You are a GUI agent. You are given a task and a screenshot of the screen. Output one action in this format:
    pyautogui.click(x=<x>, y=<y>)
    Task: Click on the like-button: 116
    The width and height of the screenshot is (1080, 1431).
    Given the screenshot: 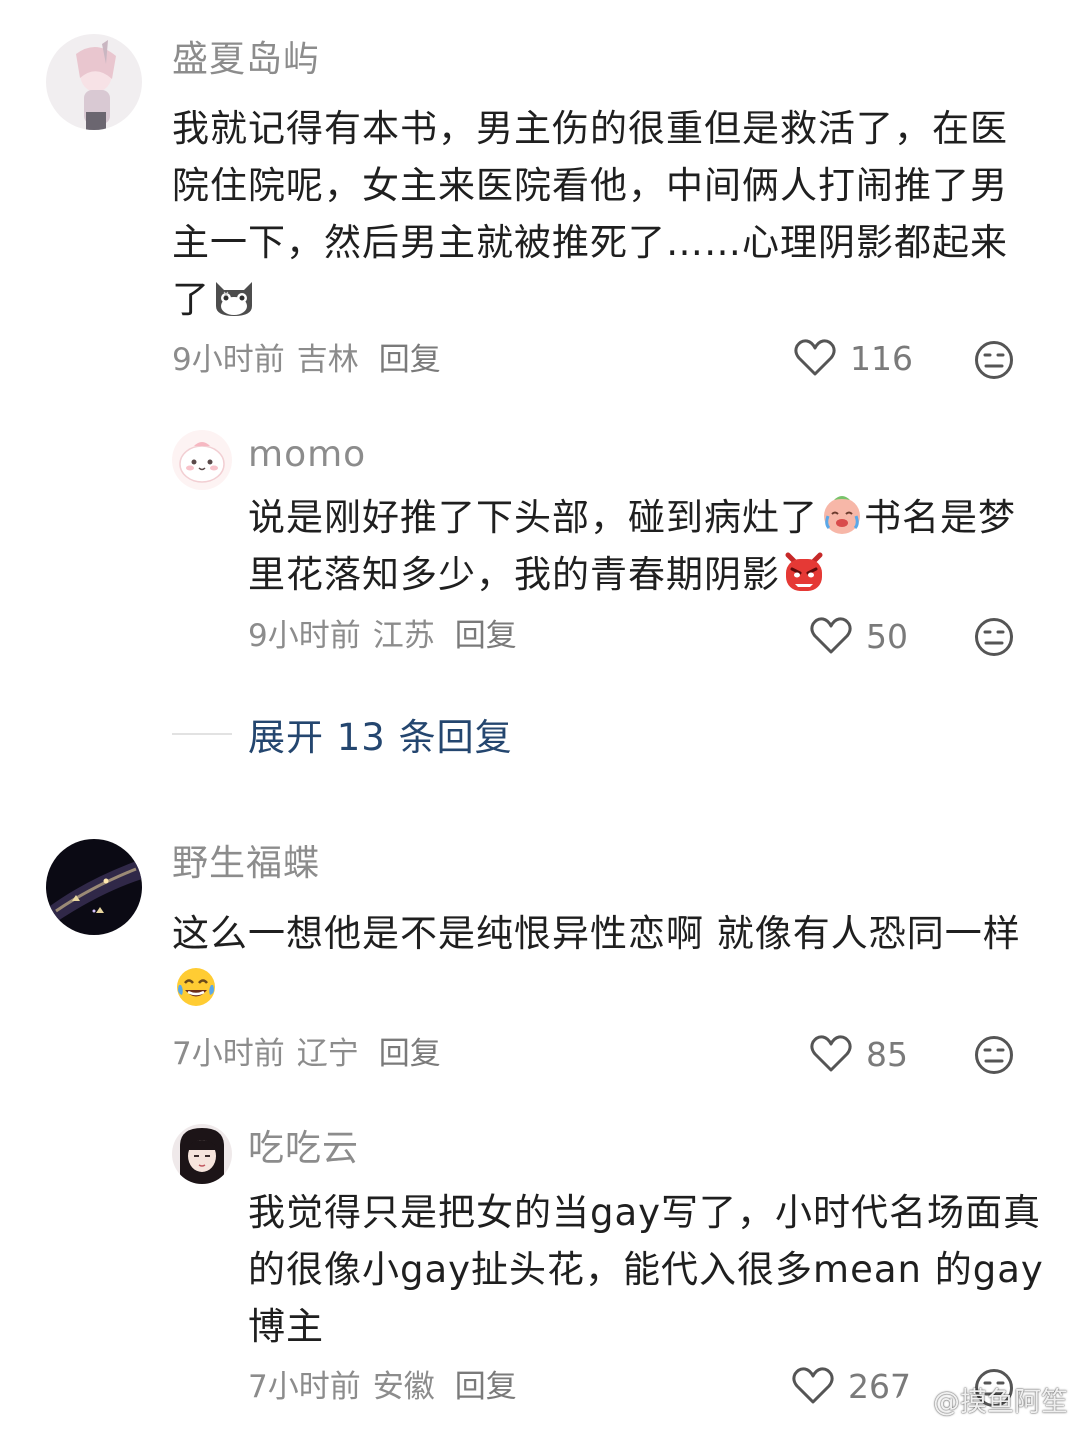 What is the action you would take?
    pyautogui.click(x=853, y=358)
    